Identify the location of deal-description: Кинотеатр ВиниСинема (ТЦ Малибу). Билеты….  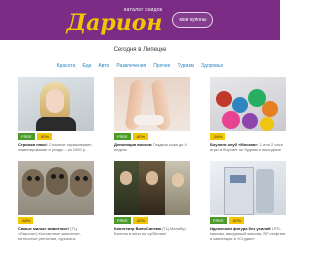
(152, 233).